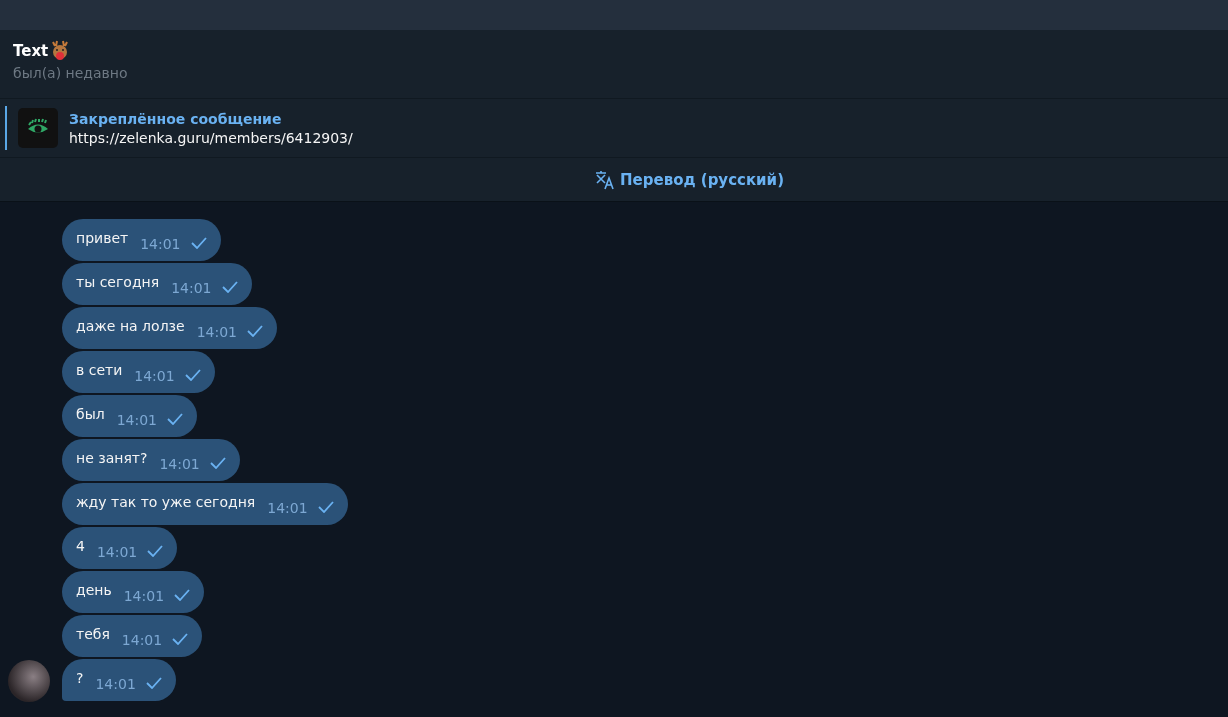 Image resolution: width=1228 pixels, height=717 pixels. I want to click on pinned-title: Закреплённое сообщение, so click(176, 118).